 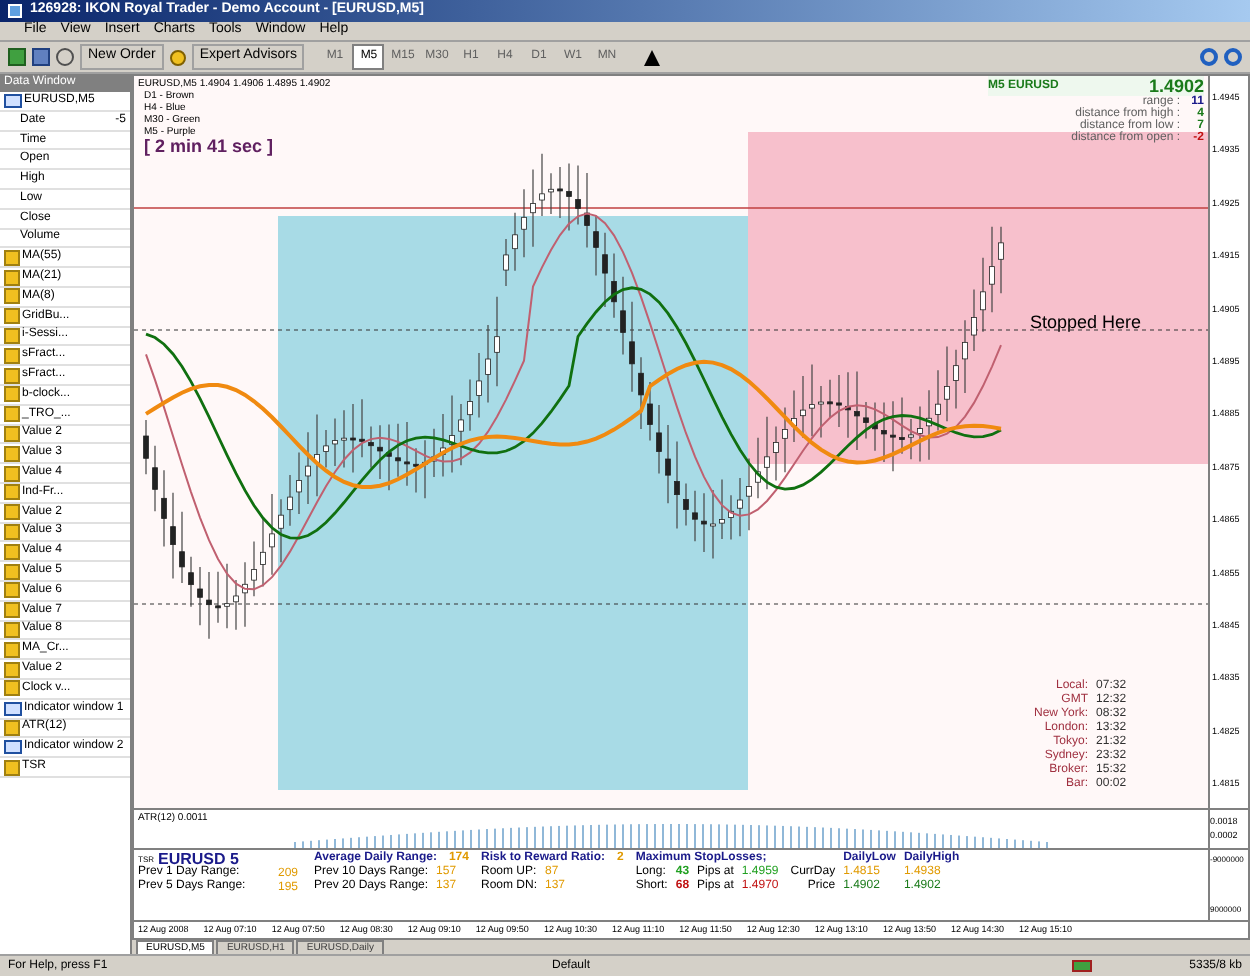 What do you see at coordinates (15, 11) in the screenshot?
I see `app-icon` at bounding box center [15, 11].